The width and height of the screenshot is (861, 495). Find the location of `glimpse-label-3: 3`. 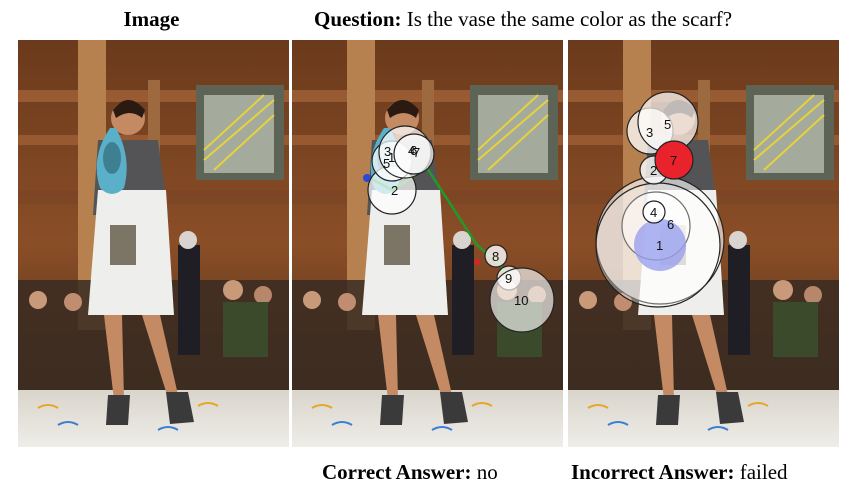

glimpse-label-3: 3 is located at coordinates (649, 132).